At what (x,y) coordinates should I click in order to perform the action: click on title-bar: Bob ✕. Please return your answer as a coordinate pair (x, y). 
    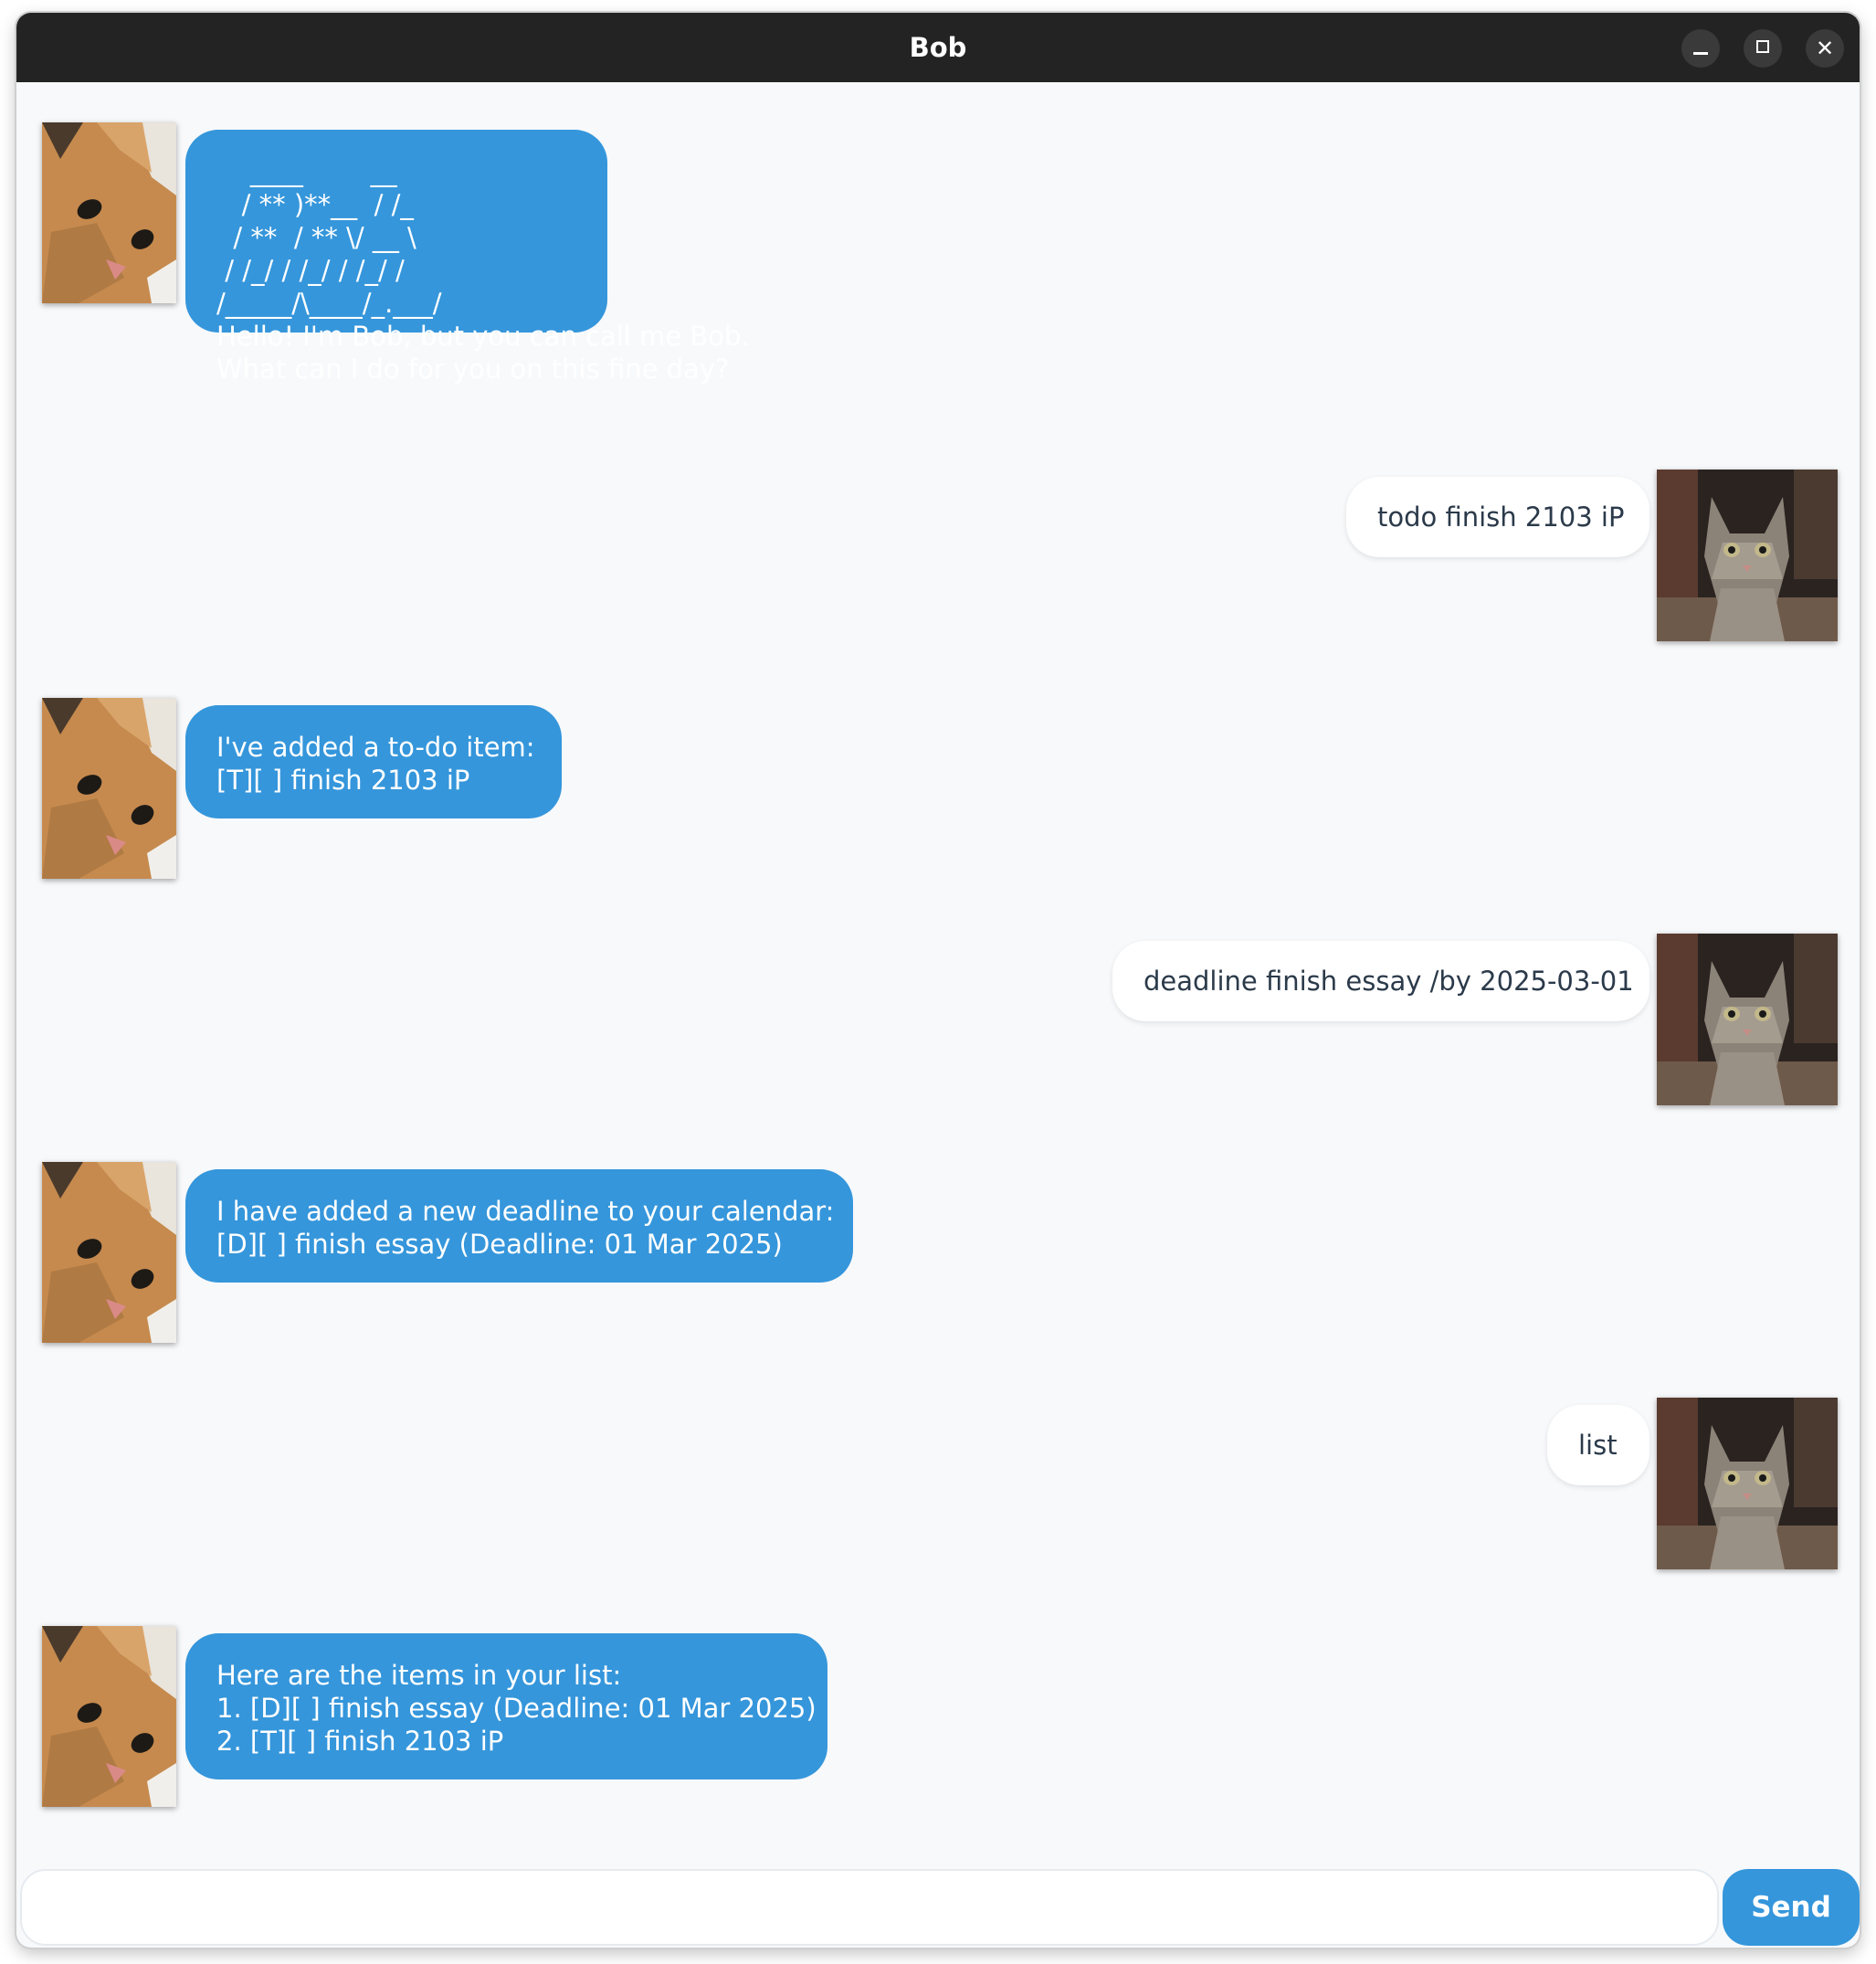
    Looking at the image, I should click on (938, 47).